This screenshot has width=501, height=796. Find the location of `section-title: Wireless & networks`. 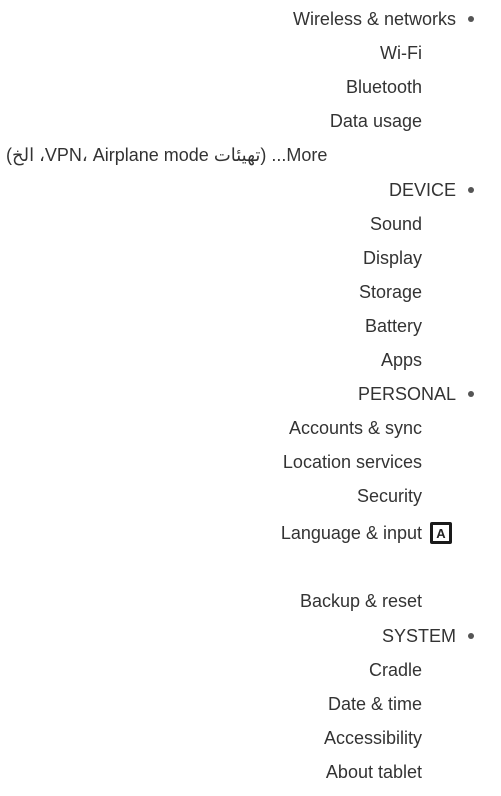

section-title: Wireless & networks is located at coordinates (374, 18).